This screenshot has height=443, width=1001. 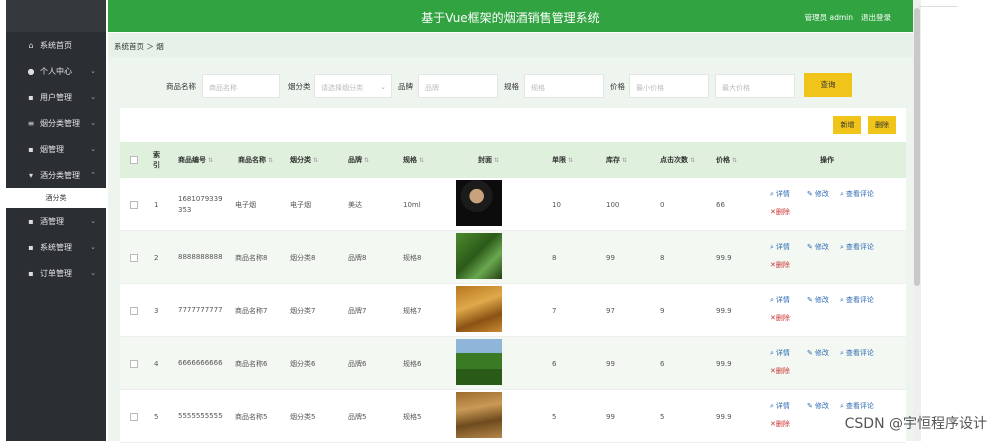 I want to click on cell-price: 99.9, so click(x=724, y=416).